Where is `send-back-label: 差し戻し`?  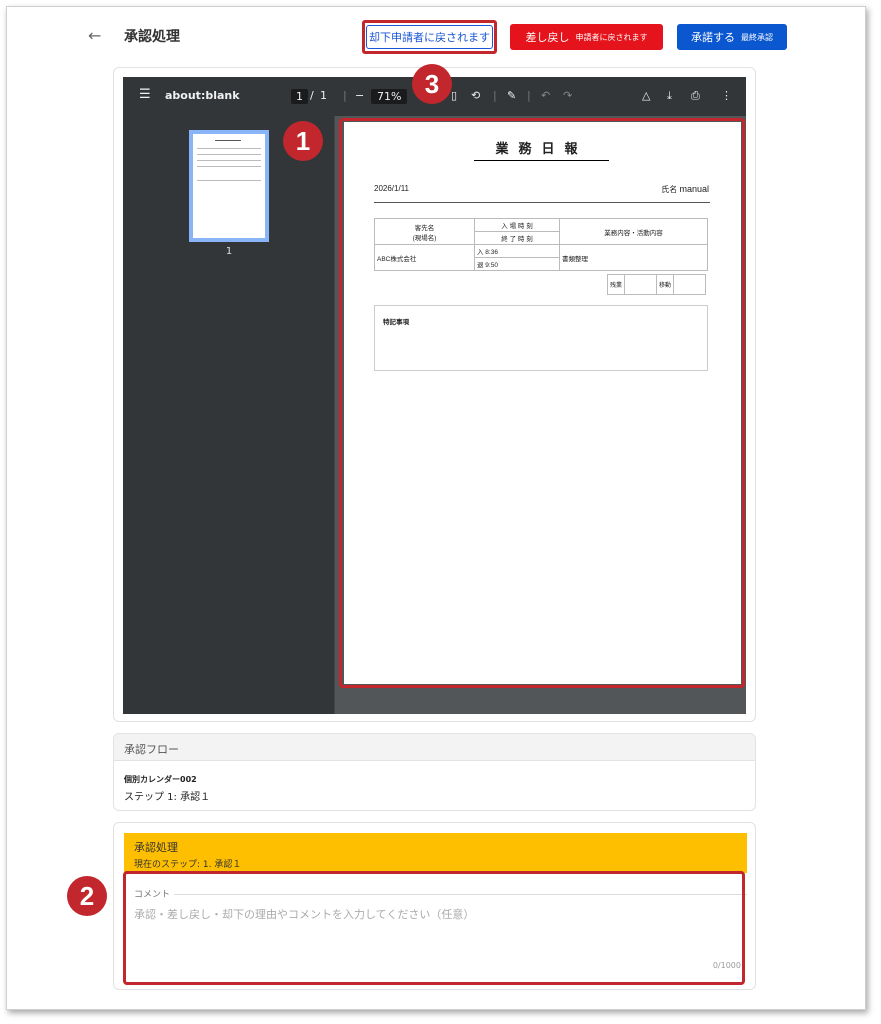
send-back-label: 差し戻し is located at coordinates (547, 37).